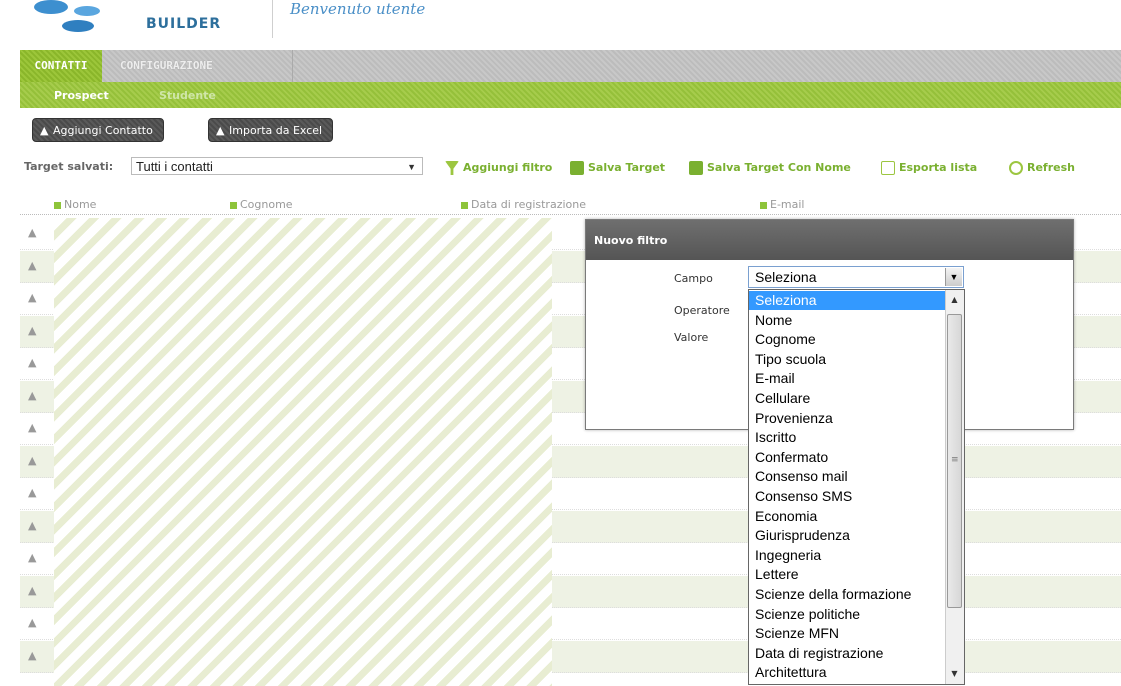 The height and width of the screenshot is (686, 1121). I want to click on dropdown-option: Scienze politiche, so click(848, 614).